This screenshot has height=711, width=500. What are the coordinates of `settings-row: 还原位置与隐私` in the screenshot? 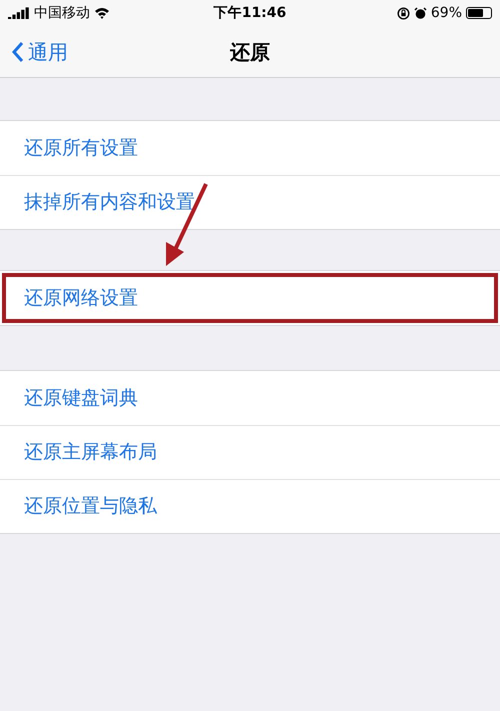 It's located at (250, 506).